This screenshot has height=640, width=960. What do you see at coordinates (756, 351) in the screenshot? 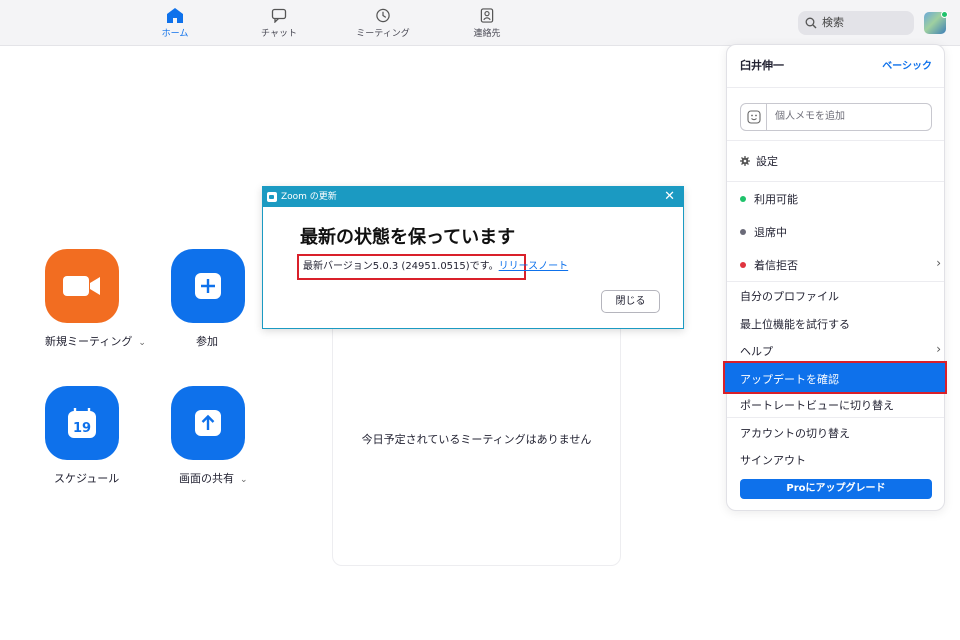
I see `help-label: ヘルプ` at bounding box center [756, 351].